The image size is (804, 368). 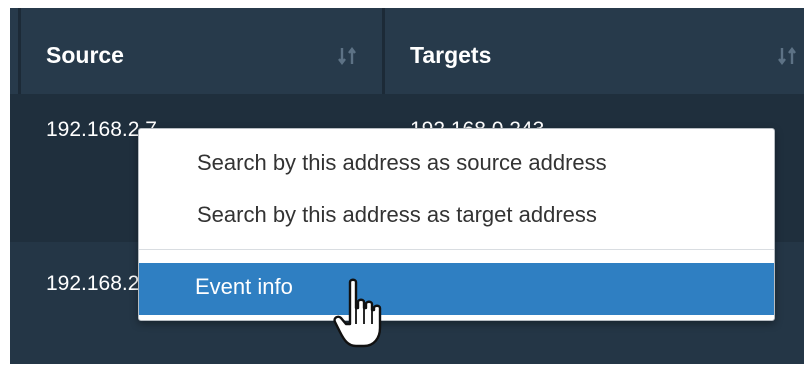 What do you see at coordinates (456, 249) in the screenshot?
I see `menu-separator` at bounding box center [456, 249].